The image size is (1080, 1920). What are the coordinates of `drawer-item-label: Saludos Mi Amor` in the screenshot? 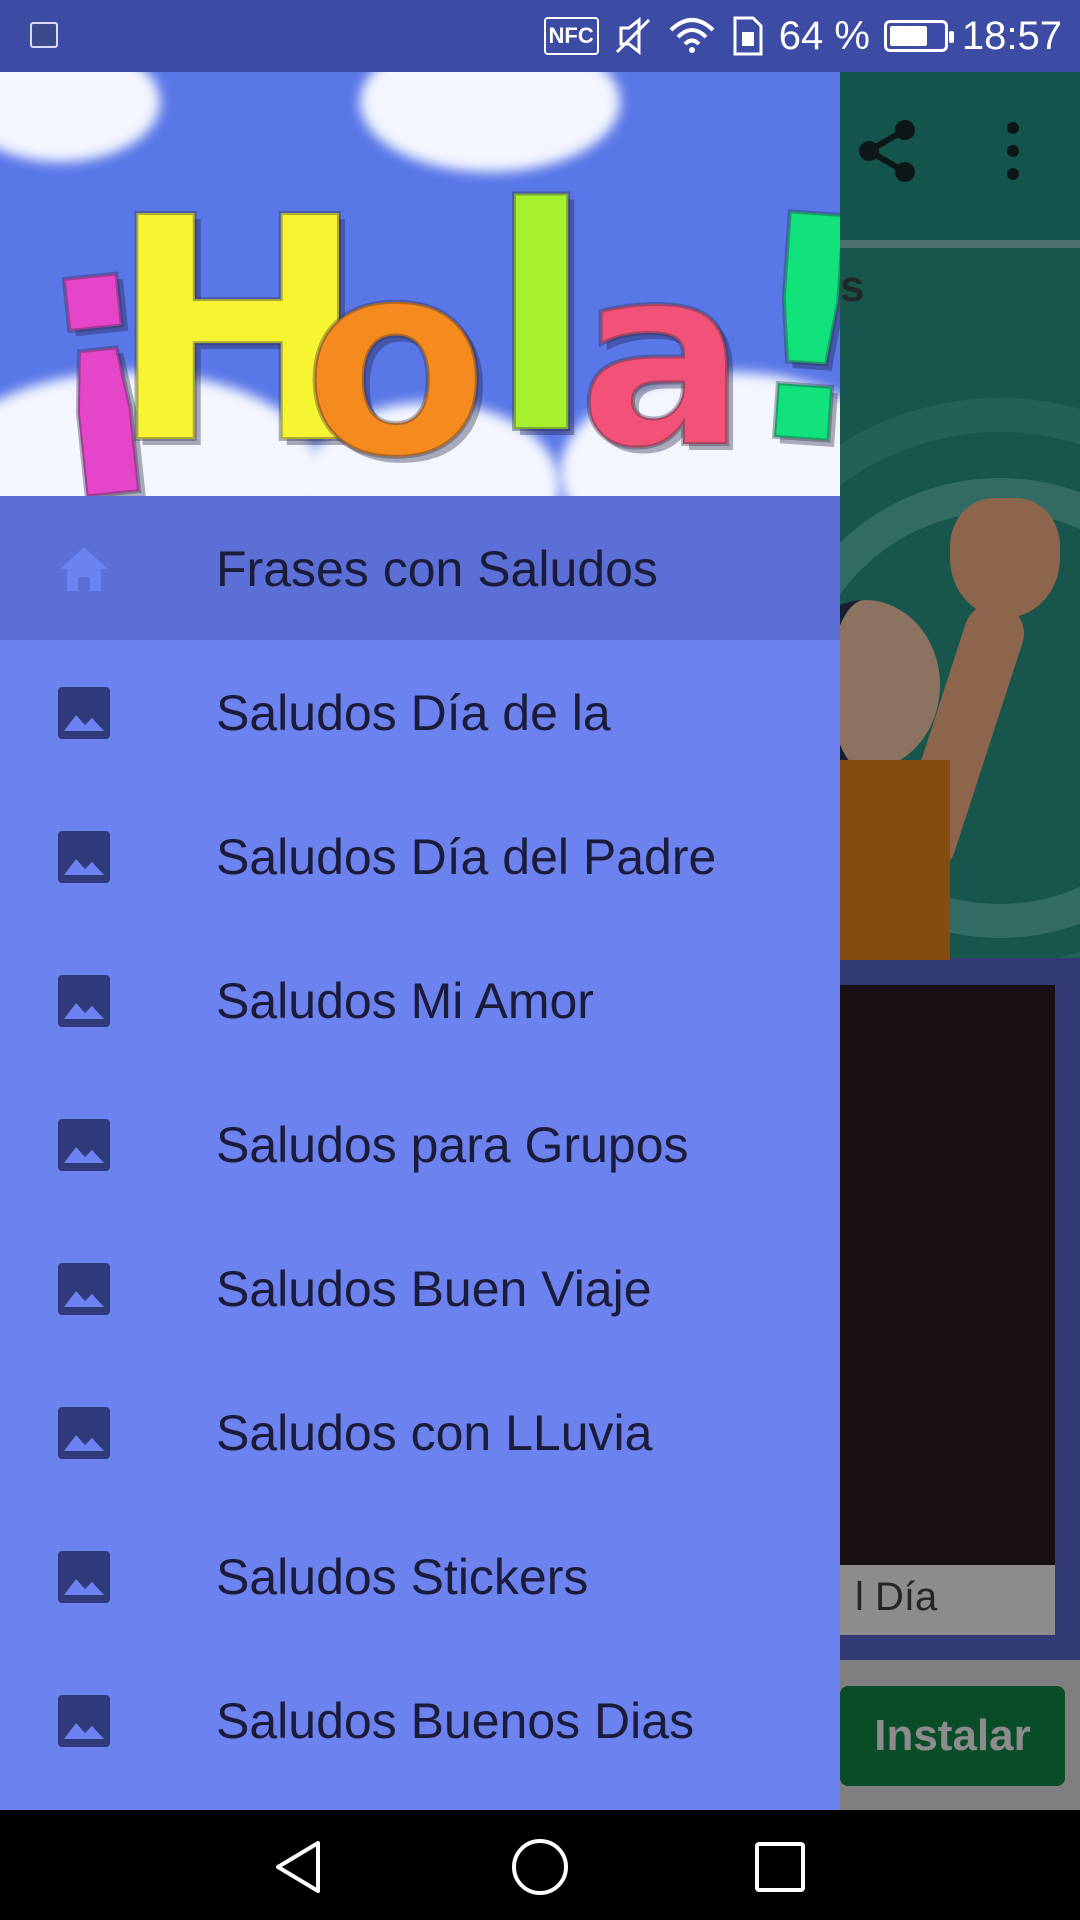 It's located at (405, 1001).